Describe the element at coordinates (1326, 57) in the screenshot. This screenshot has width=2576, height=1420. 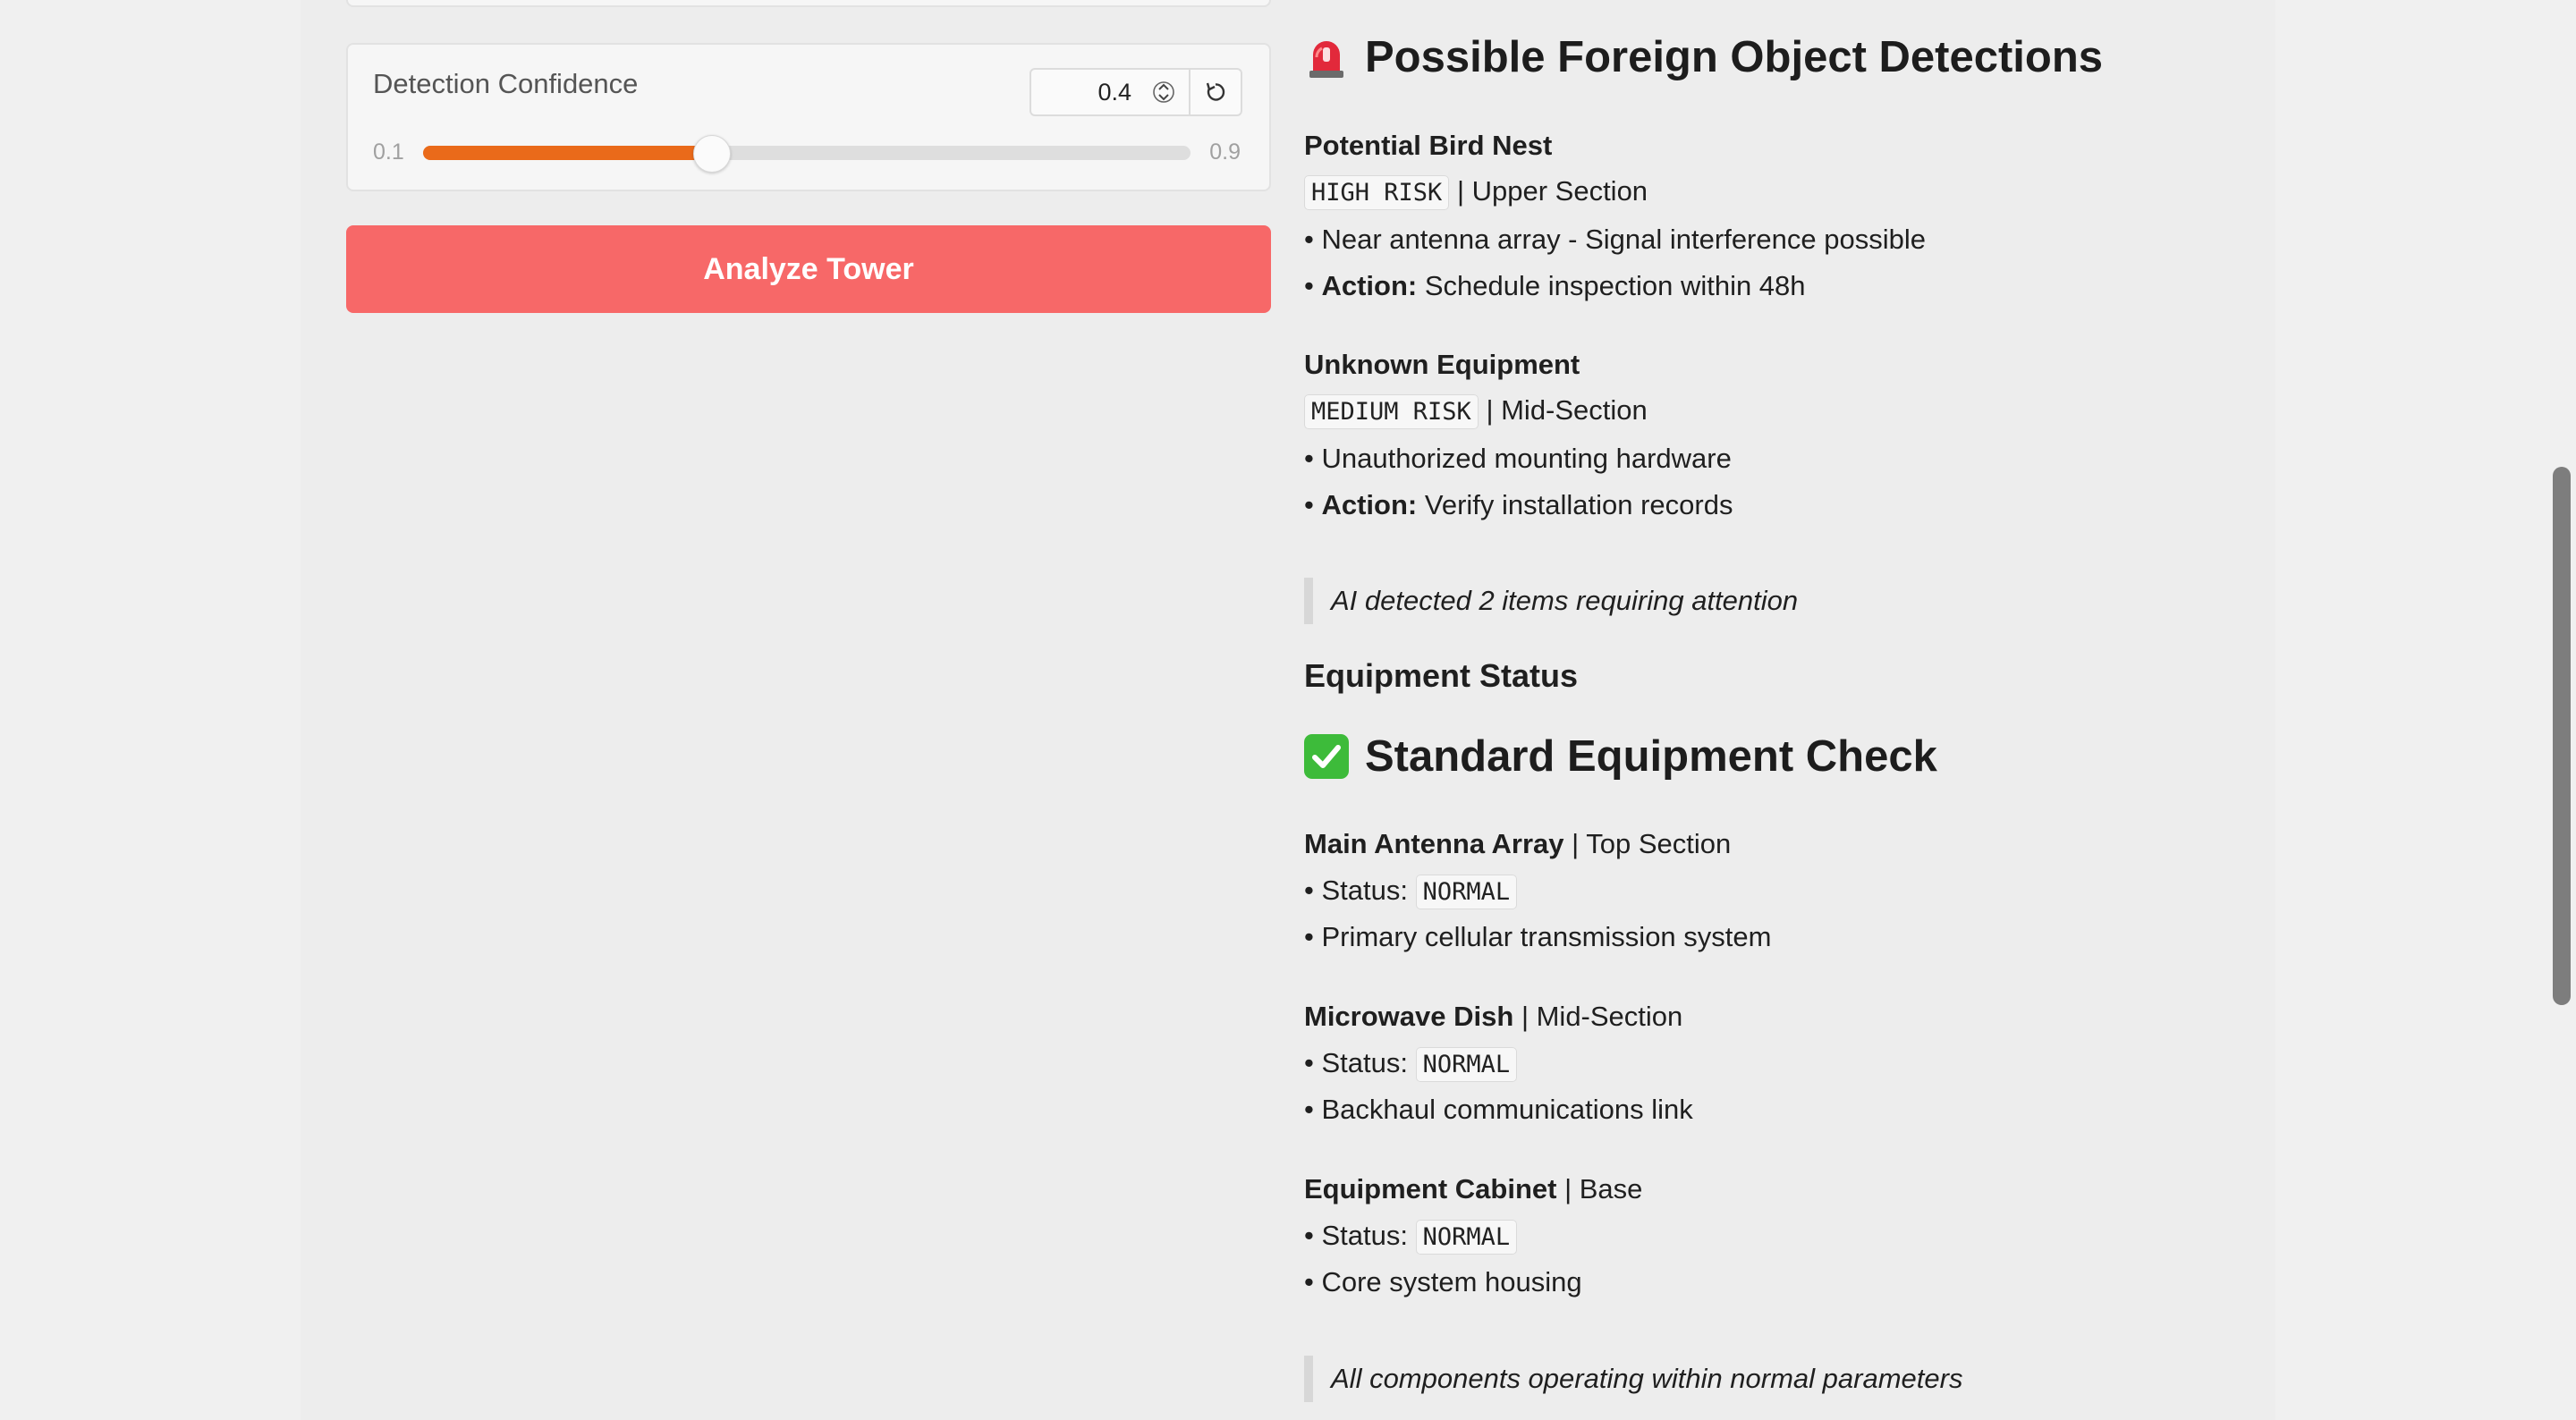
I see `rotating-light-icon` at that location.